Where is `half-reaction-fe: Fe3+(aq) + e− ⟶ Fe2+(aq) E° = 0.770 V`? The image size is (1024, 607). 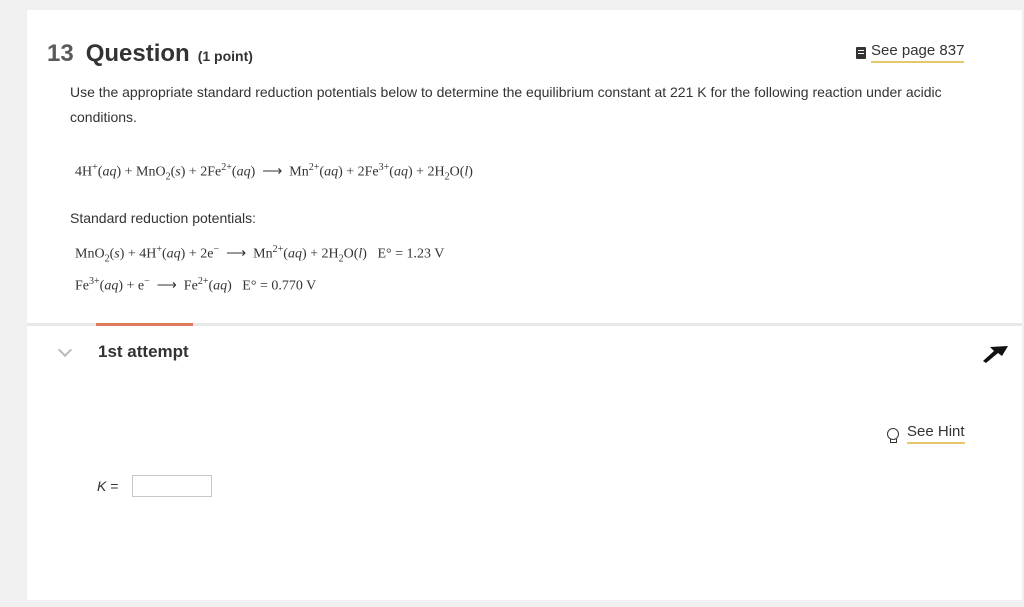 half-reaction-fe: Fe3+(aq) + e− ⟶ Fe2+(aq) E° = 0.770 V is located at coordinates (196, 285).